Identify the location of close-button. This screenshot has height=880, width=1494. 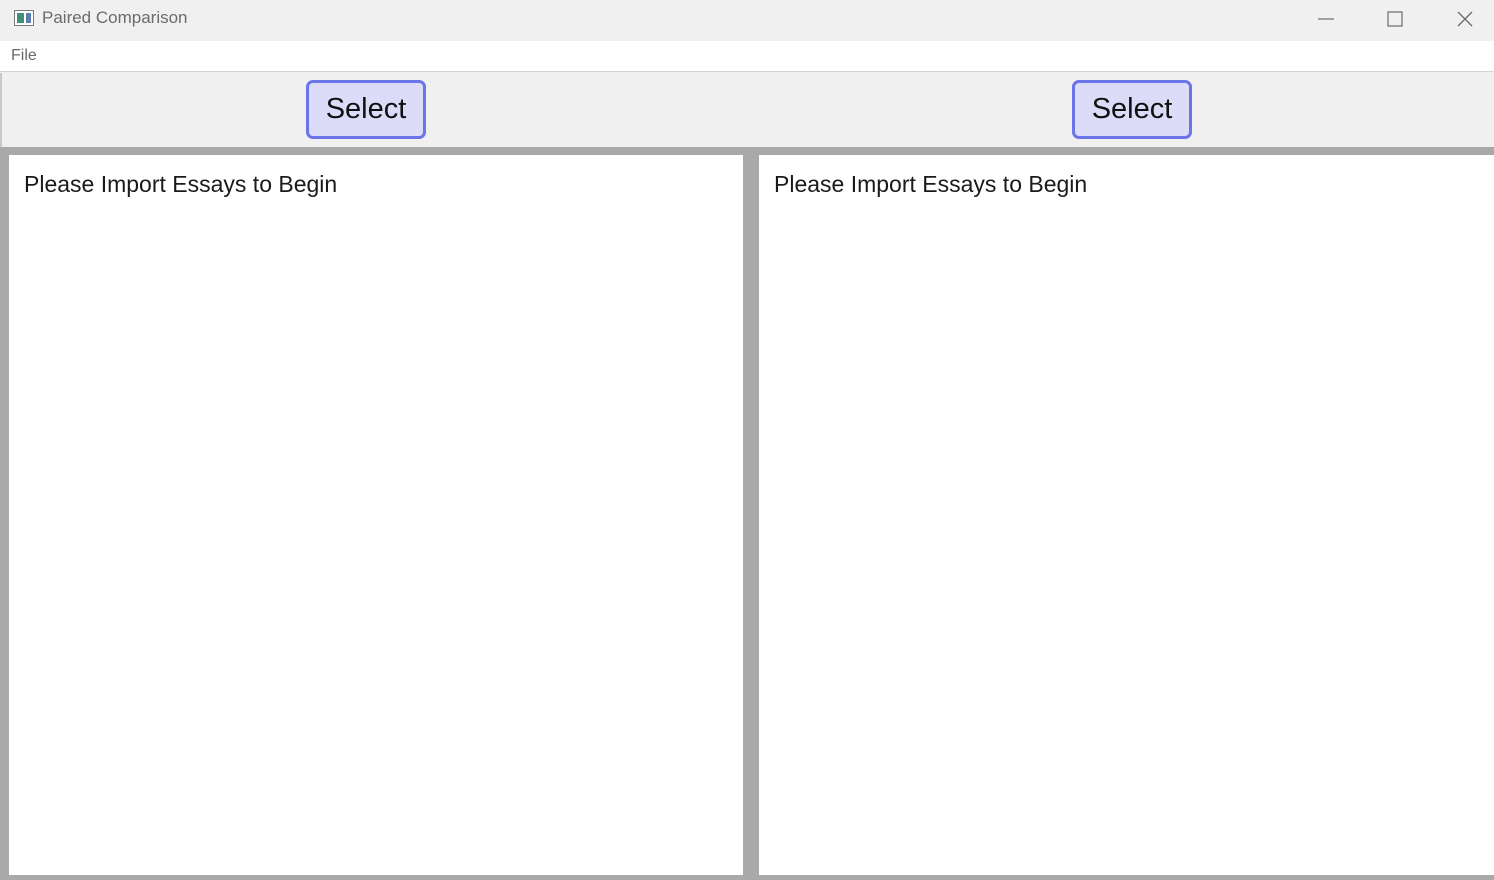
(1462, 19).